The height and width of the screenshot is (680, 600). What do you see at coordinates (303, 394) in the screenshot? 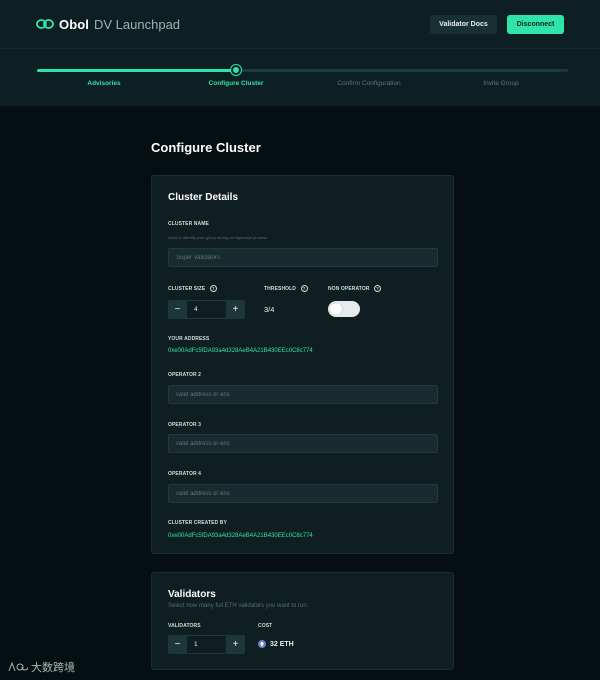
I see `operator-2-input` at bounding box center [303, 394].